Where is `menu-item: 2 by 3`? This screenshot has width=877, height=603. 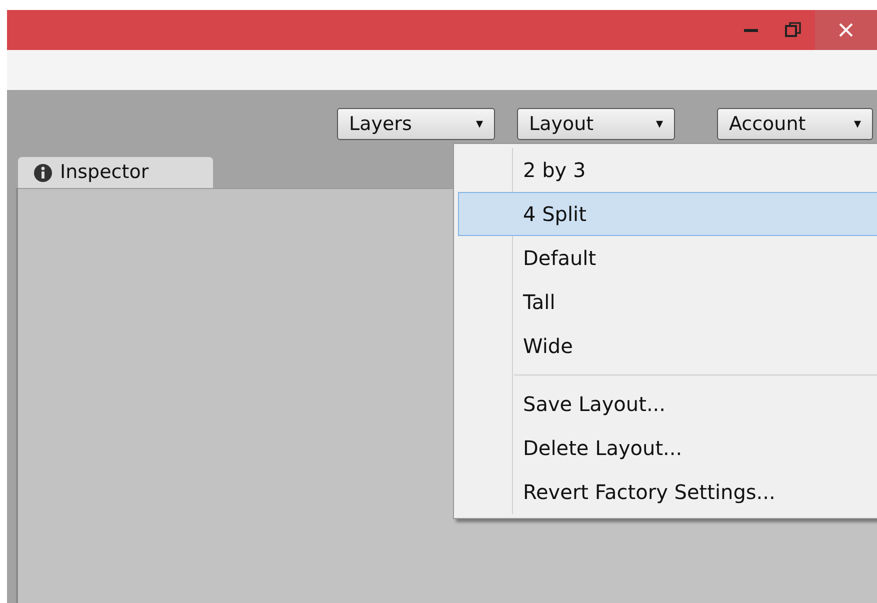 menu-item: 2 by 3 is located at coordinates (667, 170).